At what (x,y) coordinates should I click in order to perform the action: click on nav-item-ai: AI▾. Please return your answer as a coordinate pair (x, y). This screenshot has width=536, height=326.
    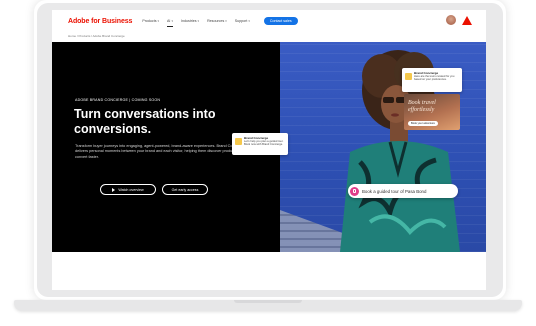
    Looking at the image, I should click on (170, 23).